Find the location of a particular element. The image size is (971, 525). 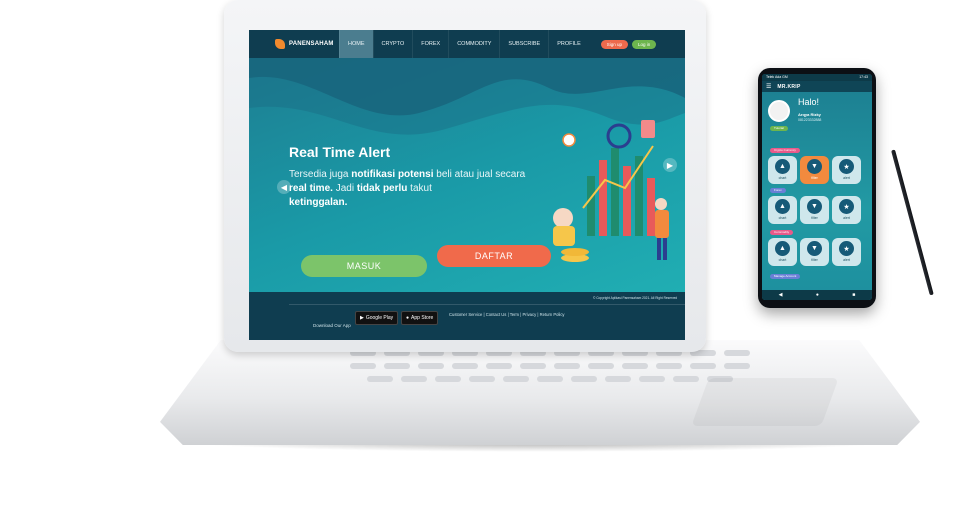

laptop-trackpad is located at coordinates (765, 402).